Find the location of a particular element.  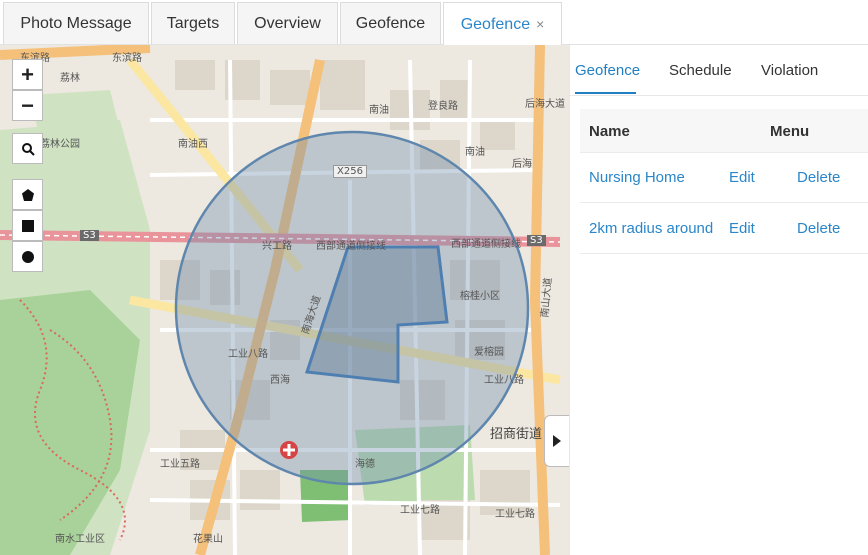

column-header-name: Name is located at coordinates (609, 131).